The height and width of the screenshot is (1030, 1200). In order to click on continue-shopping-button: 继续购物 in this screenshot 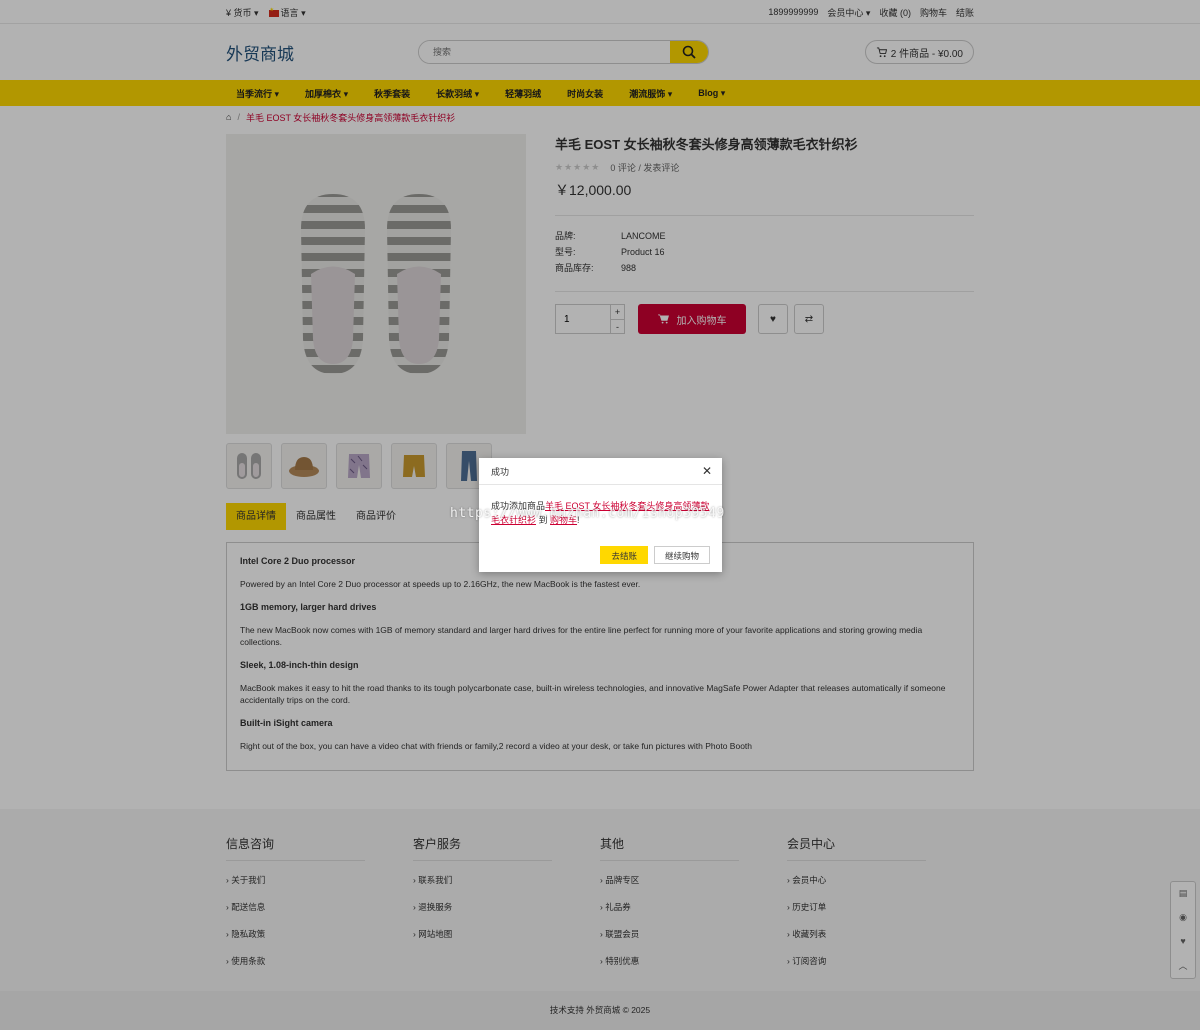, I will do `click(681, 555)`.